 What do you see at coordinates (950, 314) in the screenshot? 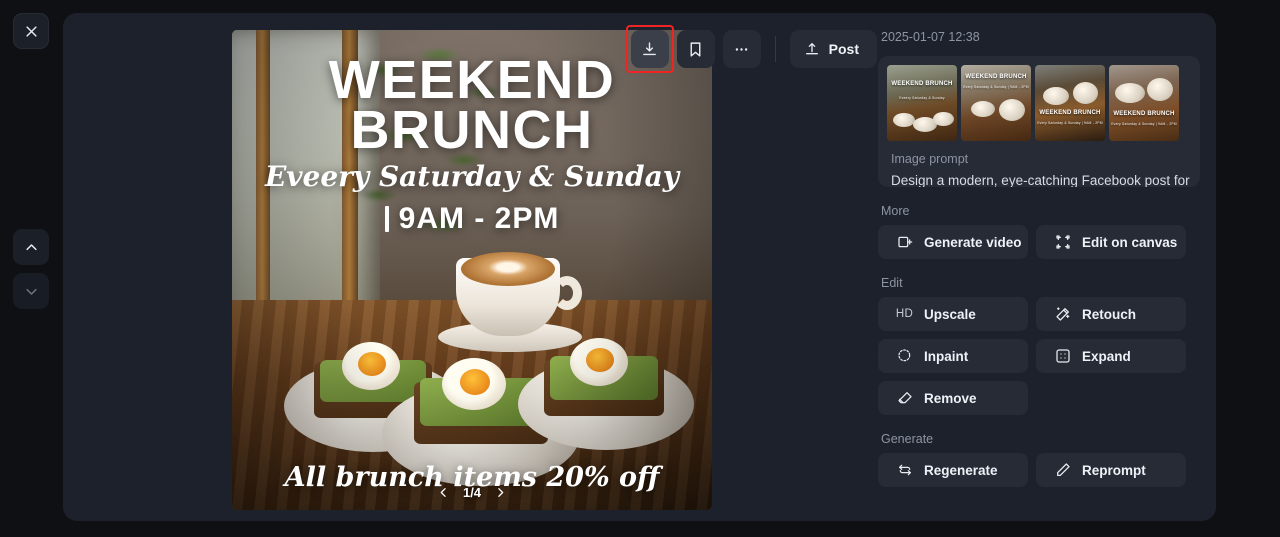
I see `upscale-label: Upscale` at bounding box center [950, 314].